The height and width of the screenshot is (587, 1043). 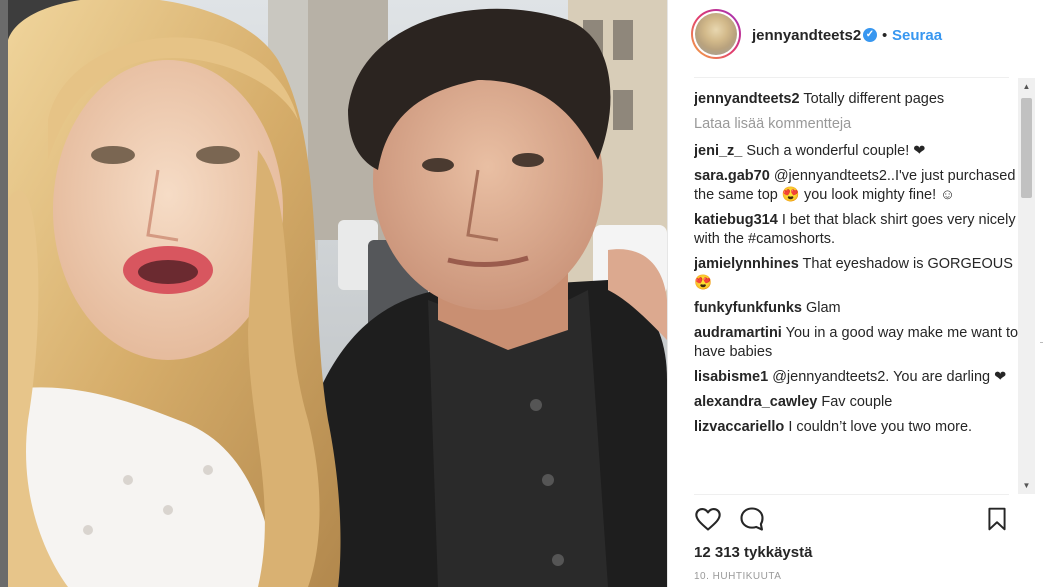 What do you see at coordinates (889, 377) in the screenshot?
I see `comment-text: @jennyandteets2. You are darling ❤` at bounding box center [889, 377].